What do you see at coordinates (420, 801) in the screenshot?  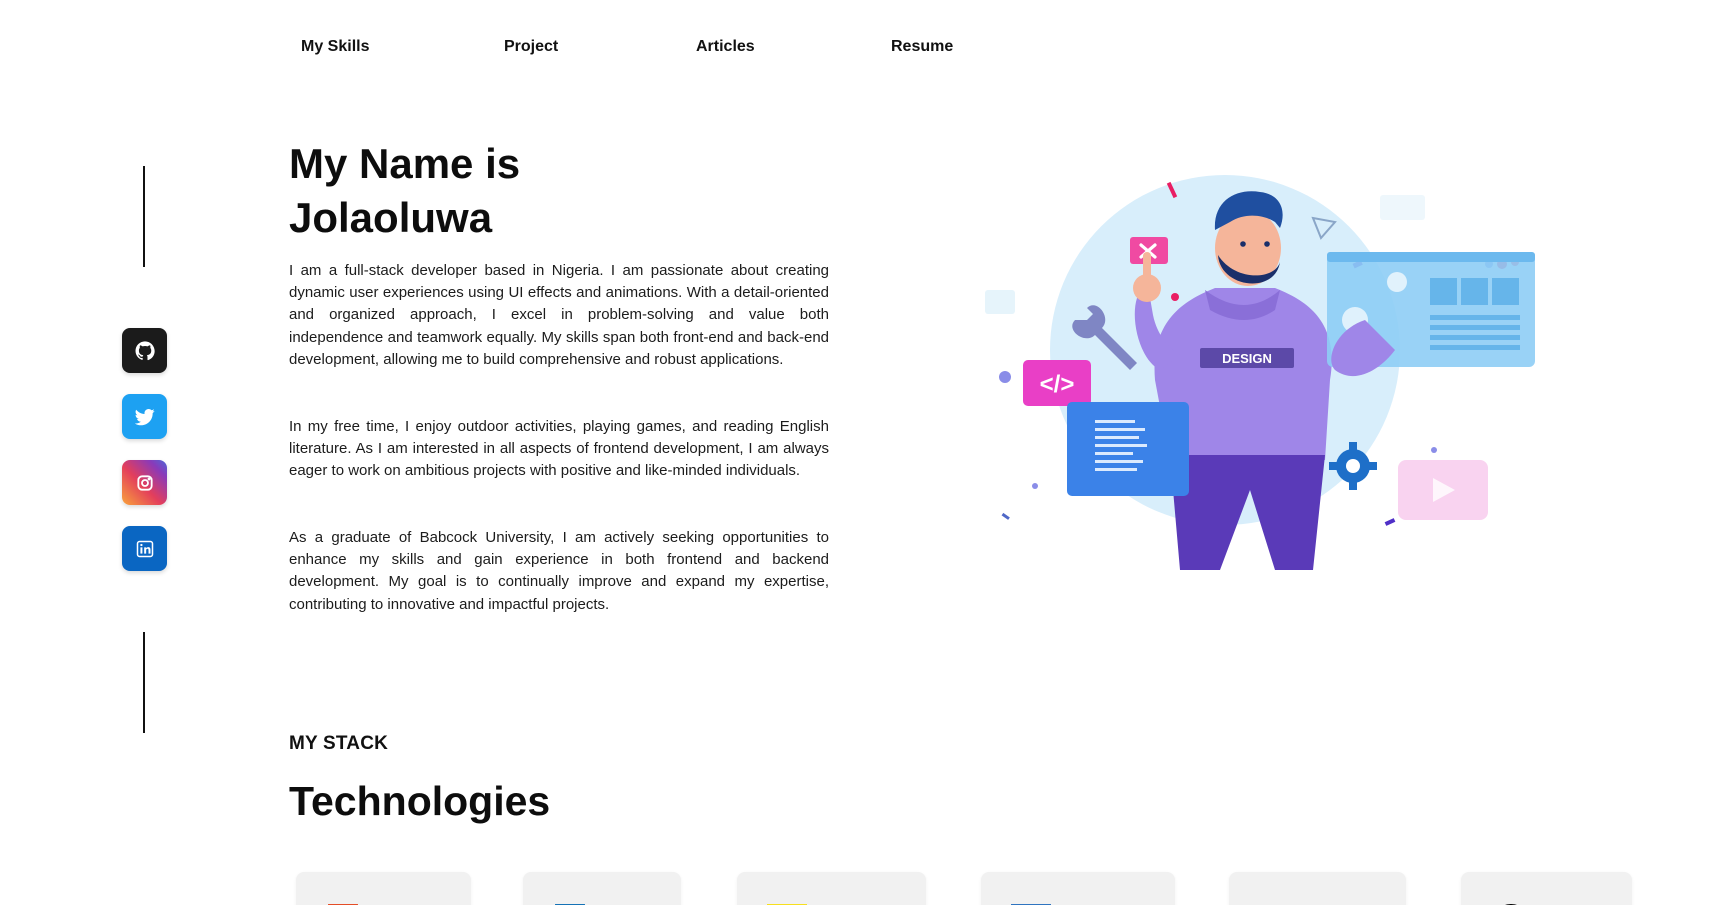 I see `section-heading: Technologies` at bounding box center [420, 801].